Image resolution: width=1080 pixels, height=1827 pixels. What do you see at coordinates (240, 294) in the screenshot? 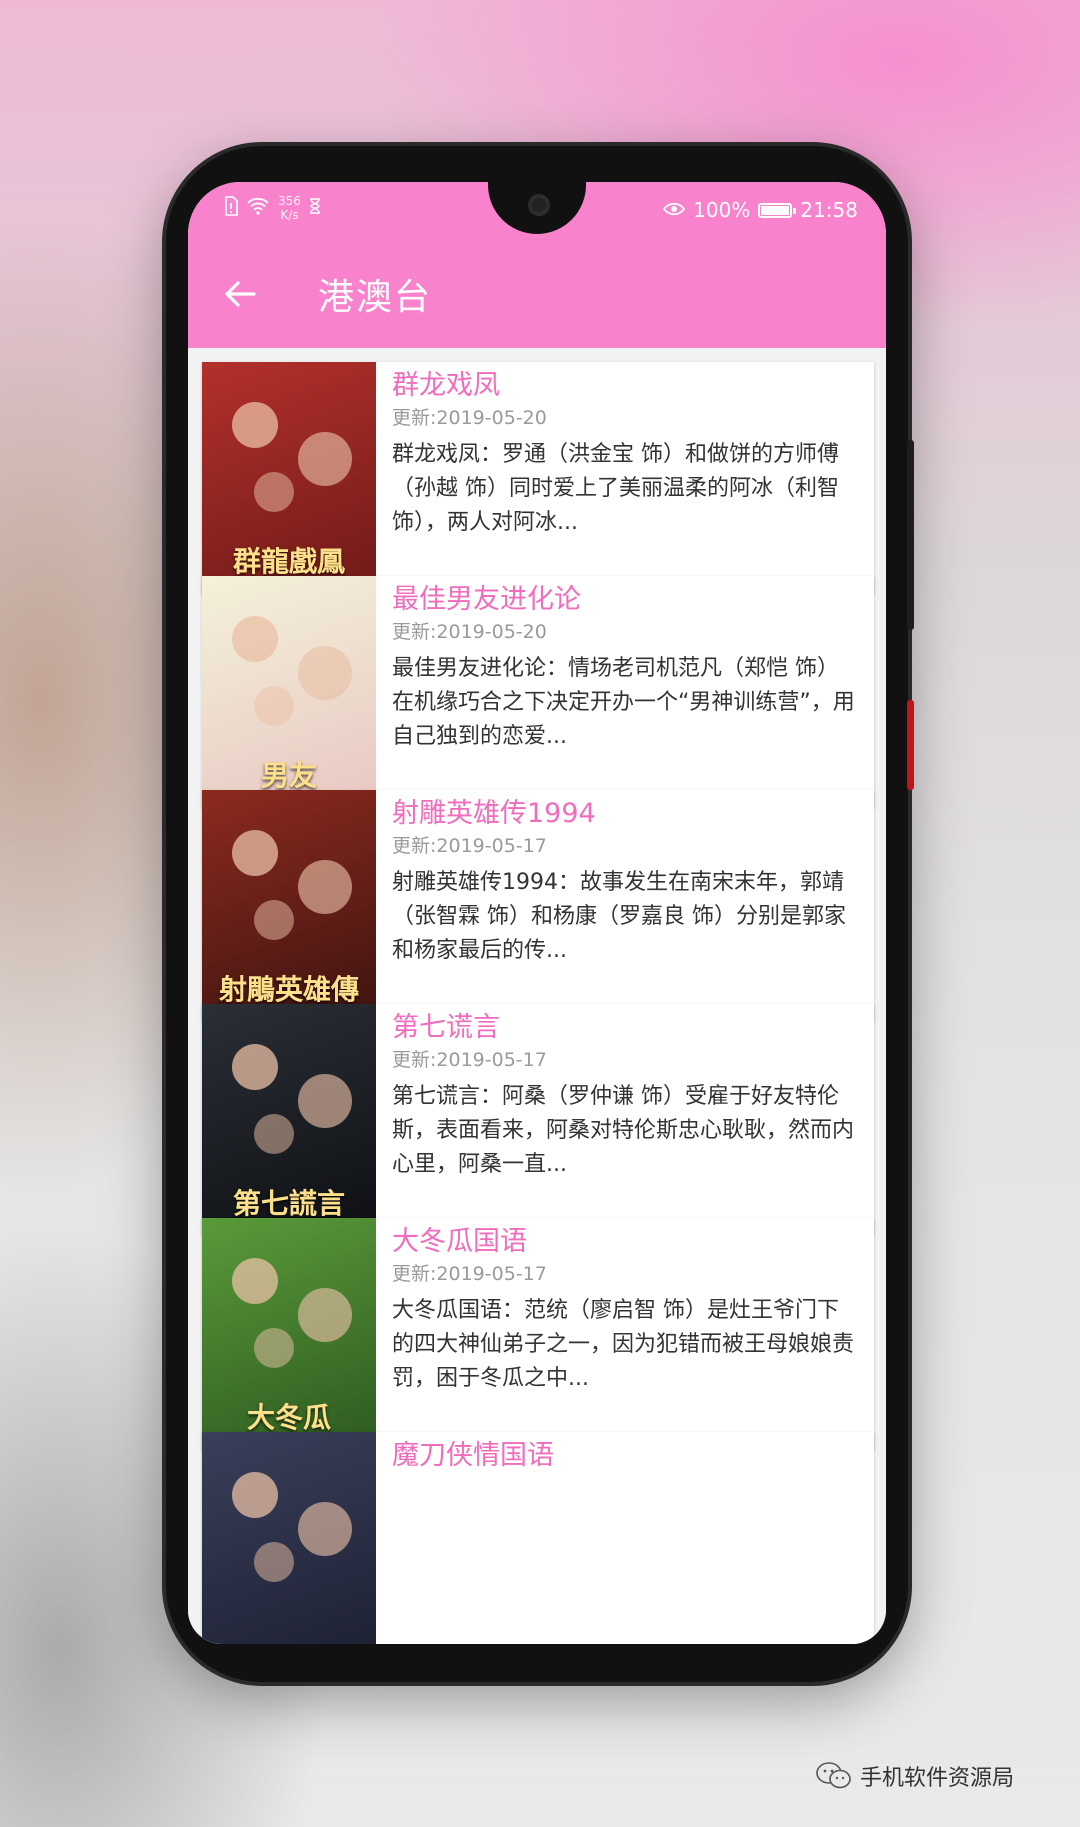
I see `arrow-left-icon` at bounding box center [240, 294].